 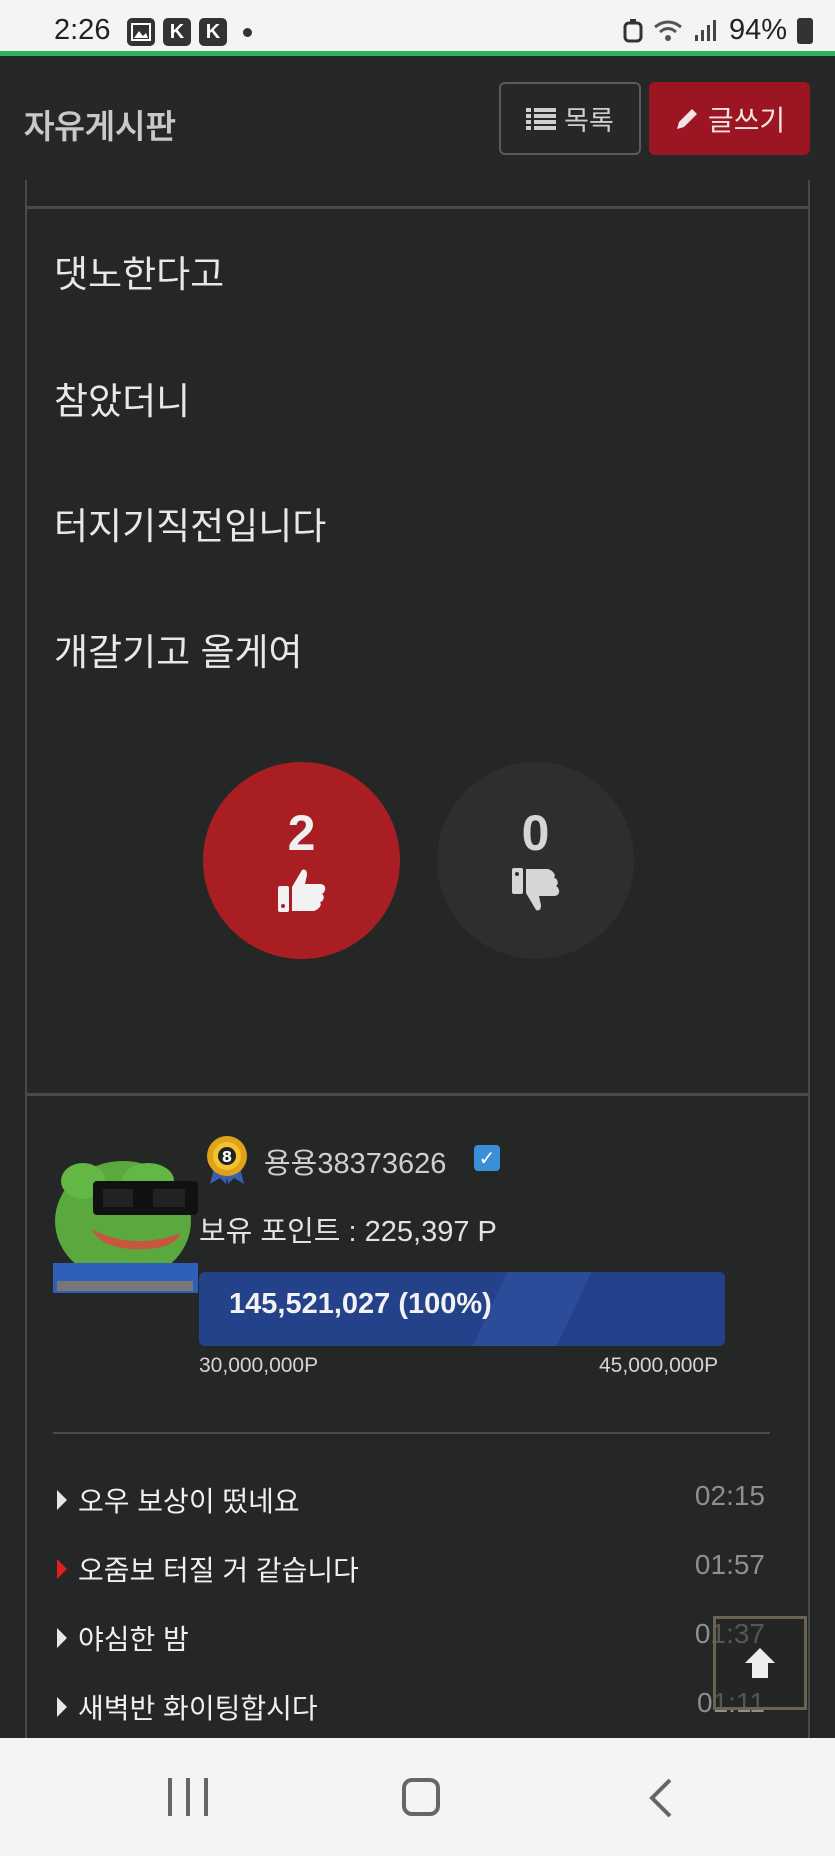 I want to click on upvote-button: 2, so click(x=301, y=860).